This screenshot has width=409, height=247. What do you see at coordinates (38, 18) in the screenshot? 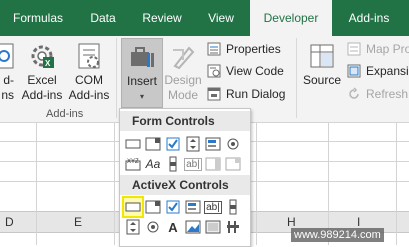
I see `tab-formulas: Formulas` at bounding box center [38, 18].